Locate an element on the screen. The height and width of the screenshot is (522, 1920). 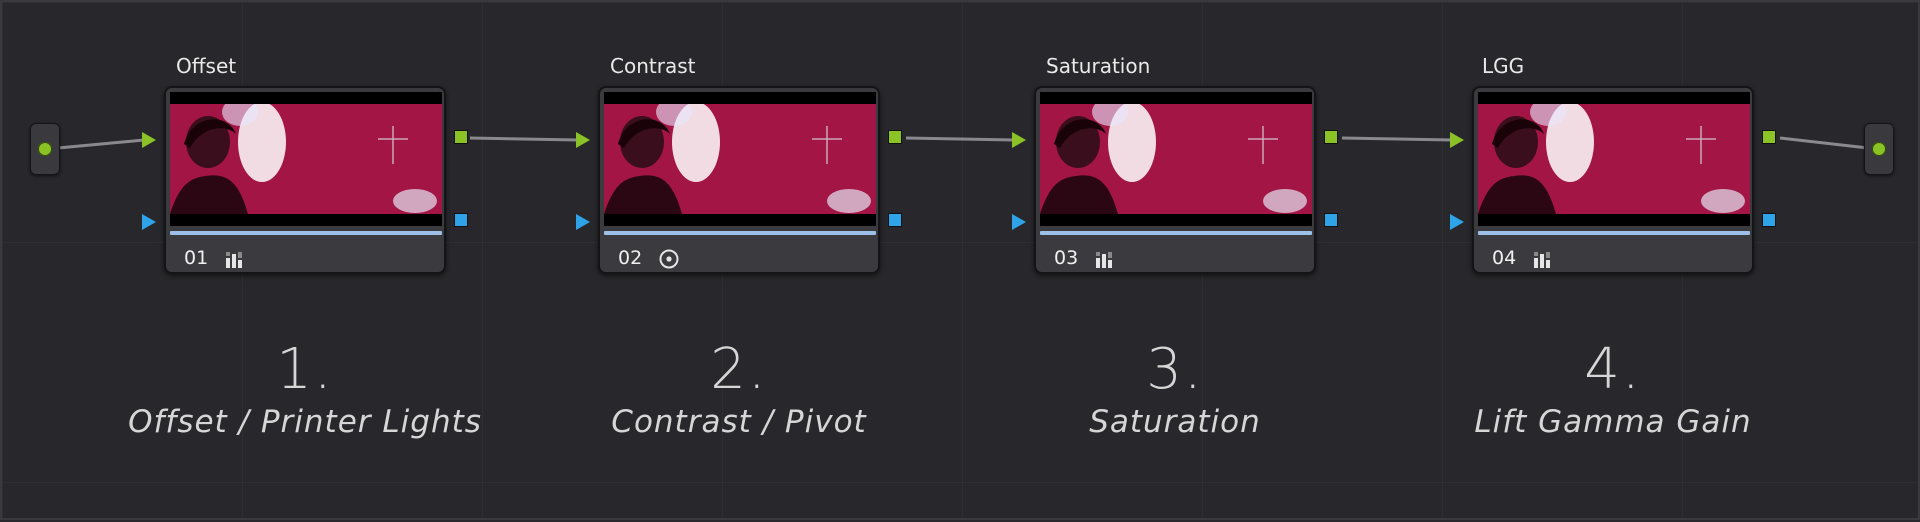
step-label: Offset / Printer Lights is located at coordinates (305, 422).